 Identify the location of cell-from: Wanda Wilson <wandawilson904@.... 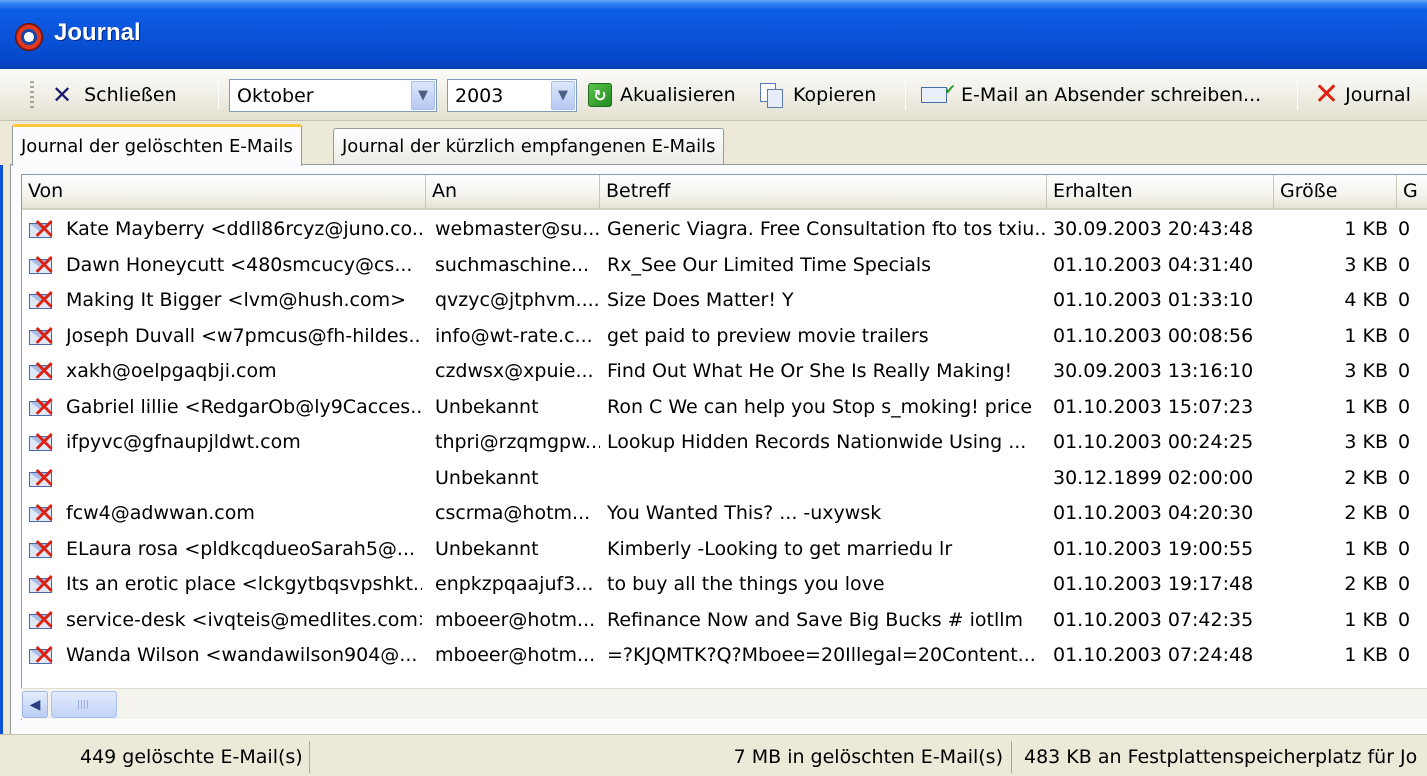
(242, 655).